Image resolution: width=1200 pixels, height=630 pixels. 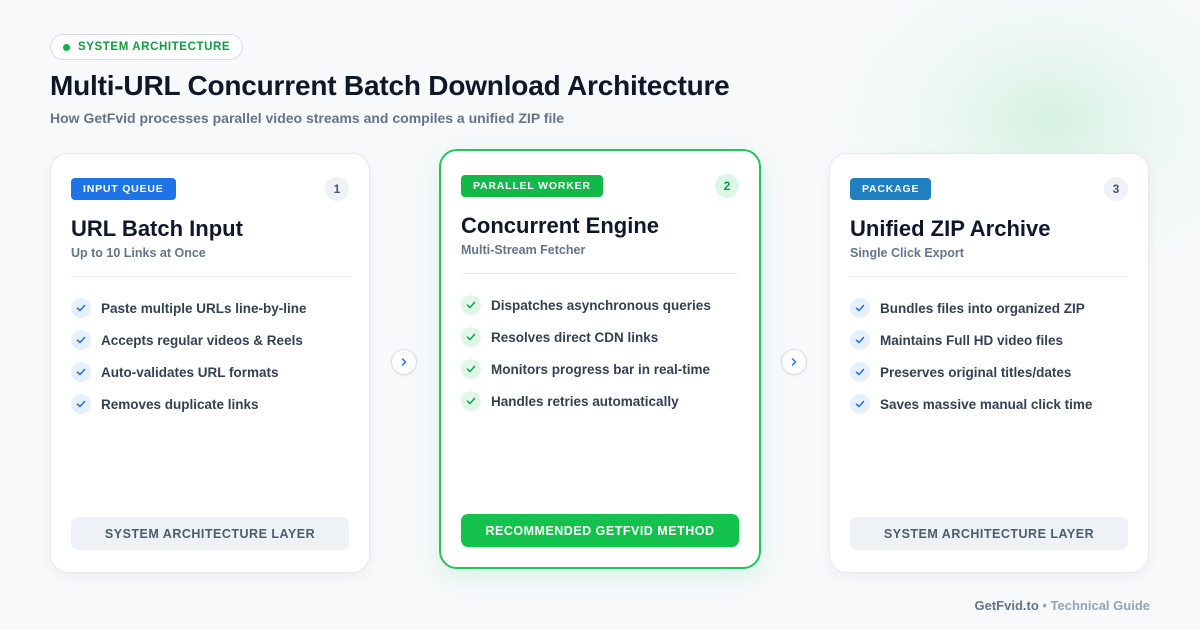 What do you see at coordinates (1100, 605) in the screenshot?
I see `footer-text: Technical Guide` at bounding box center [1100, 605].